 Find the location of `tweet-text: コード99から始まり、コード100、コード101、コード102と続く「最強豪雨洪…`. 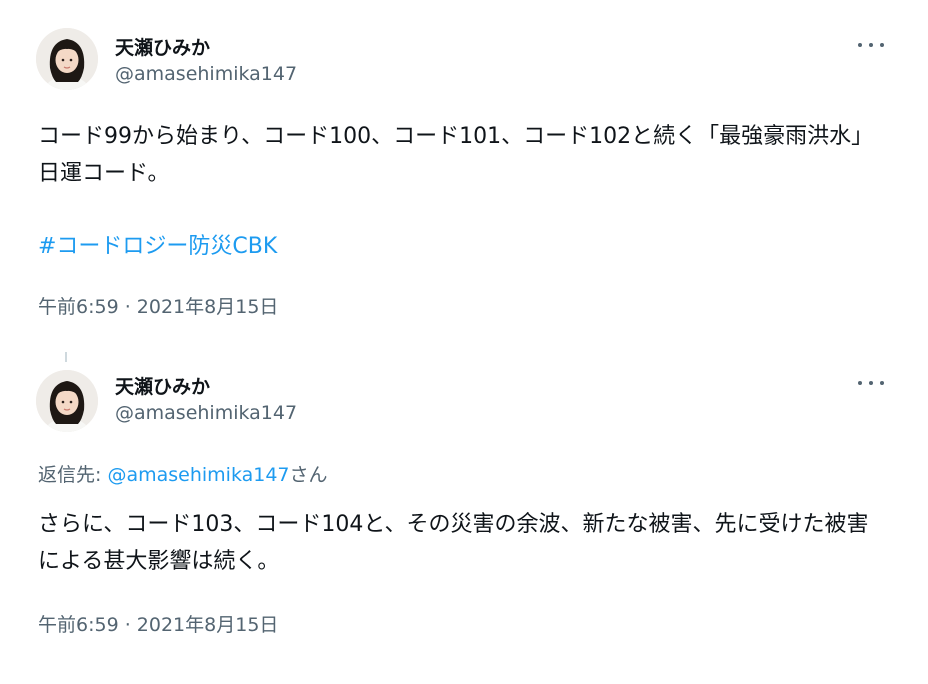

tweet-text: コード99から始まり、コード100、コード101、コード102と続く「最強豪雨洪… is located at coordinates (456, 155).